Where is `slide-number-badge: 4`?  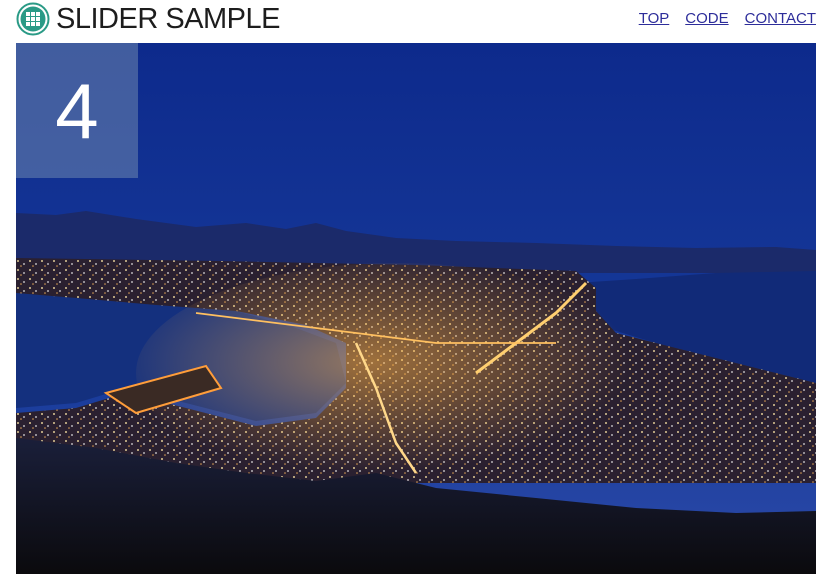
slide-number-badge: 4 is located at coordinates (77, 110).